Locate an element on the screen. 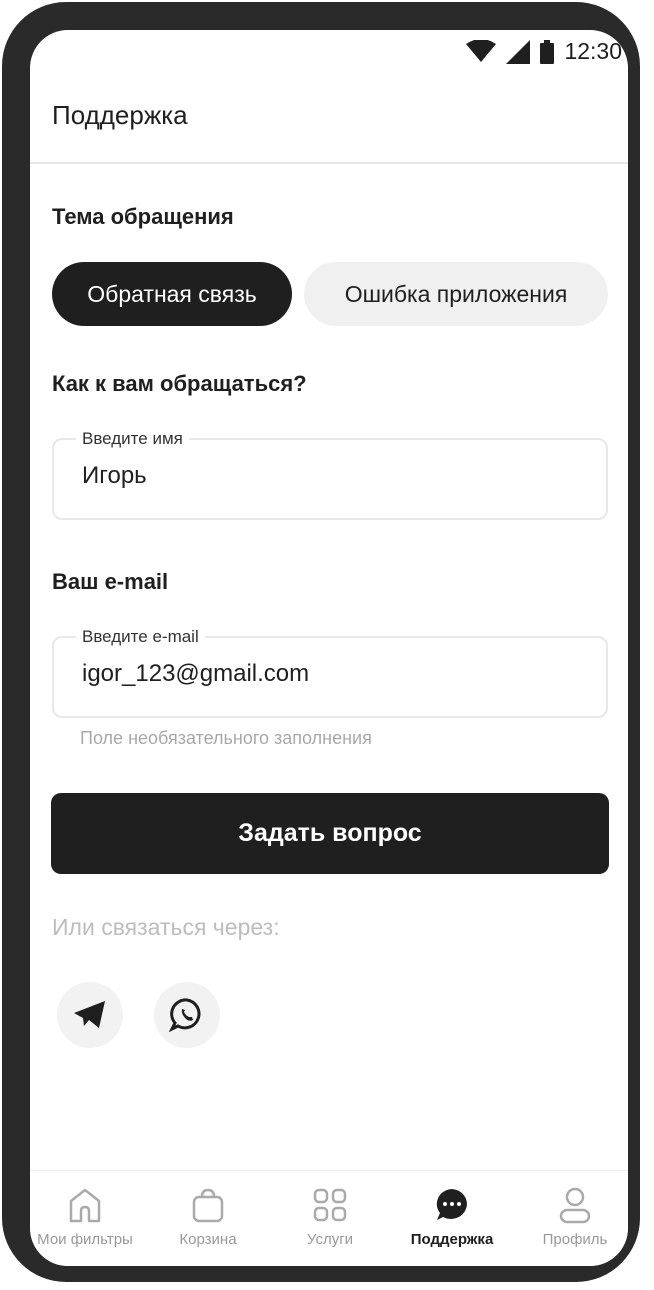 The image size is (654, 1290). contact-via-label: Или связаться через: is located at coordinates (166, 927).